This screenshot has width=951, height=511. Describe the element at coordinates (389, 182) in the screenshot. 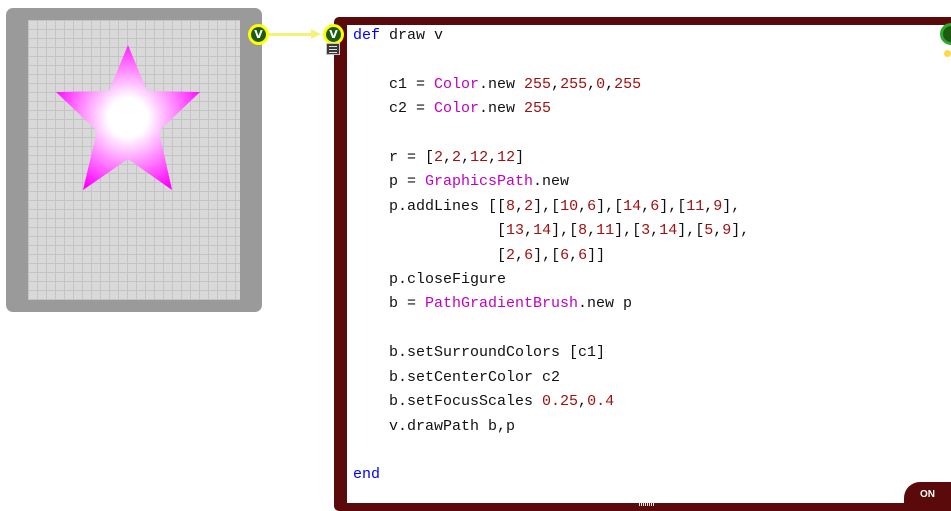

I see `code-token: p =` at that location.